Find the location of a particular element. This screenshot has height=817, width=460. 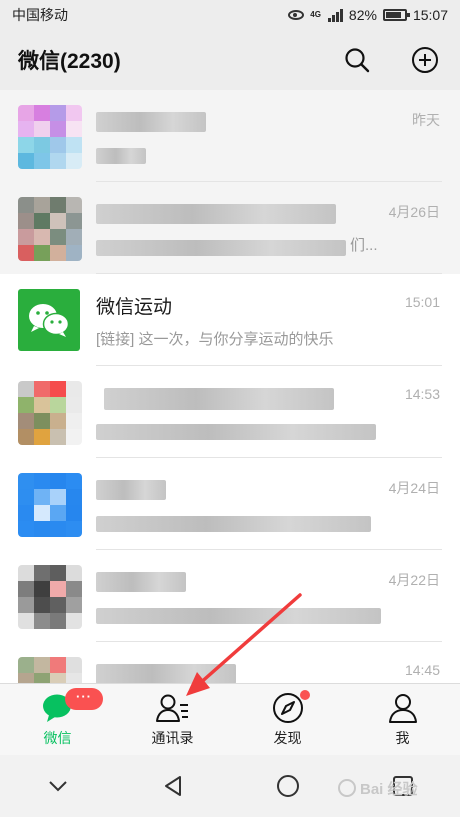

network-type: 4G is located at coordinates (315, 14).